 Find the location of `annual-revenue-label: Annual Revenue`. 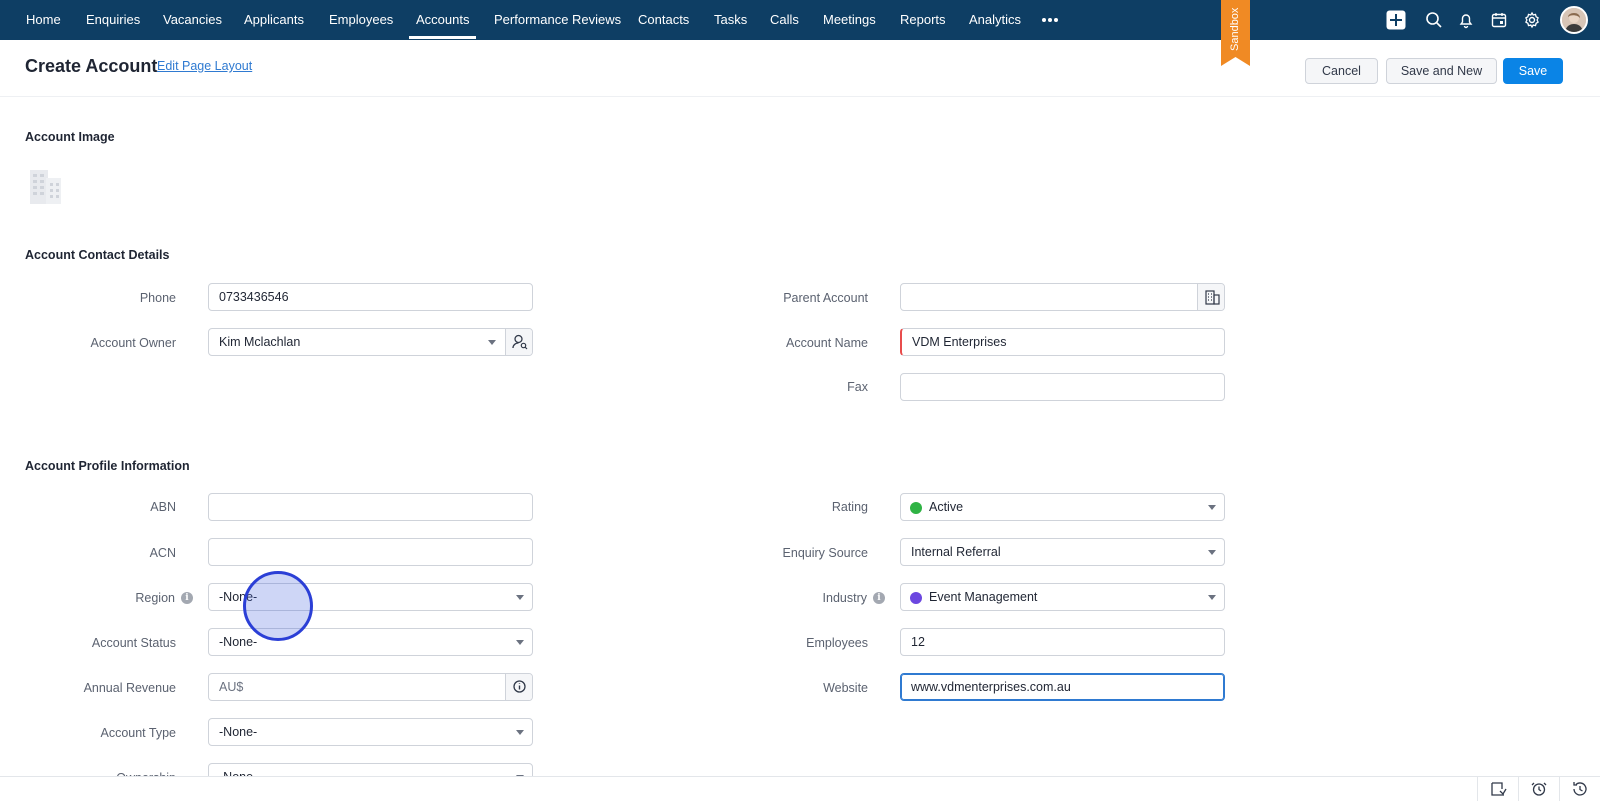

annual-revenue-label: Annual Revenue is located at coordinates (129, 688).